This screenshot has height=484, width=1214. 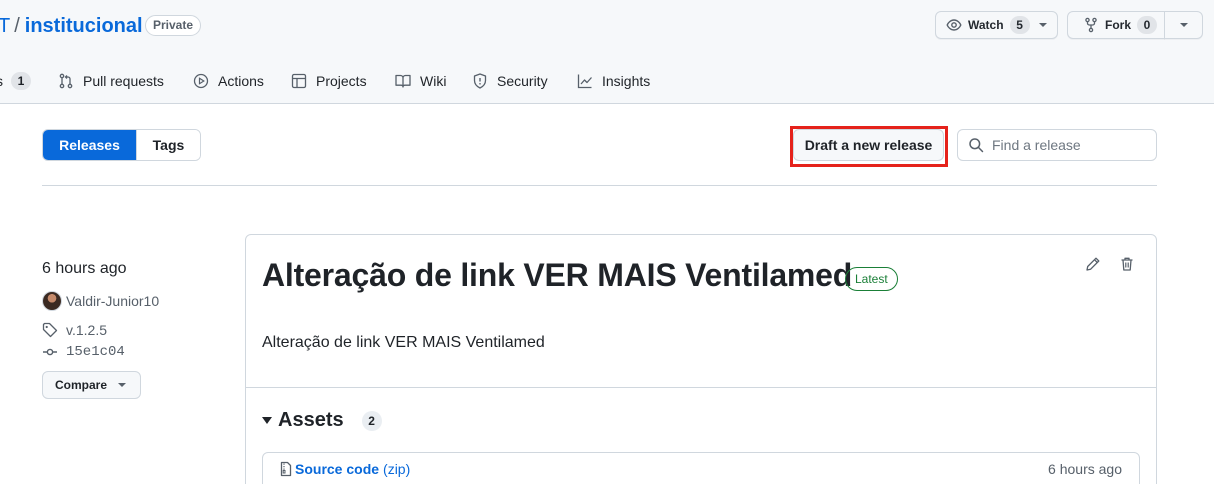 What do you see at coordinates (1, 81) in the screenshot?
I see `tab-label: s` at bounding box center [1, 81].